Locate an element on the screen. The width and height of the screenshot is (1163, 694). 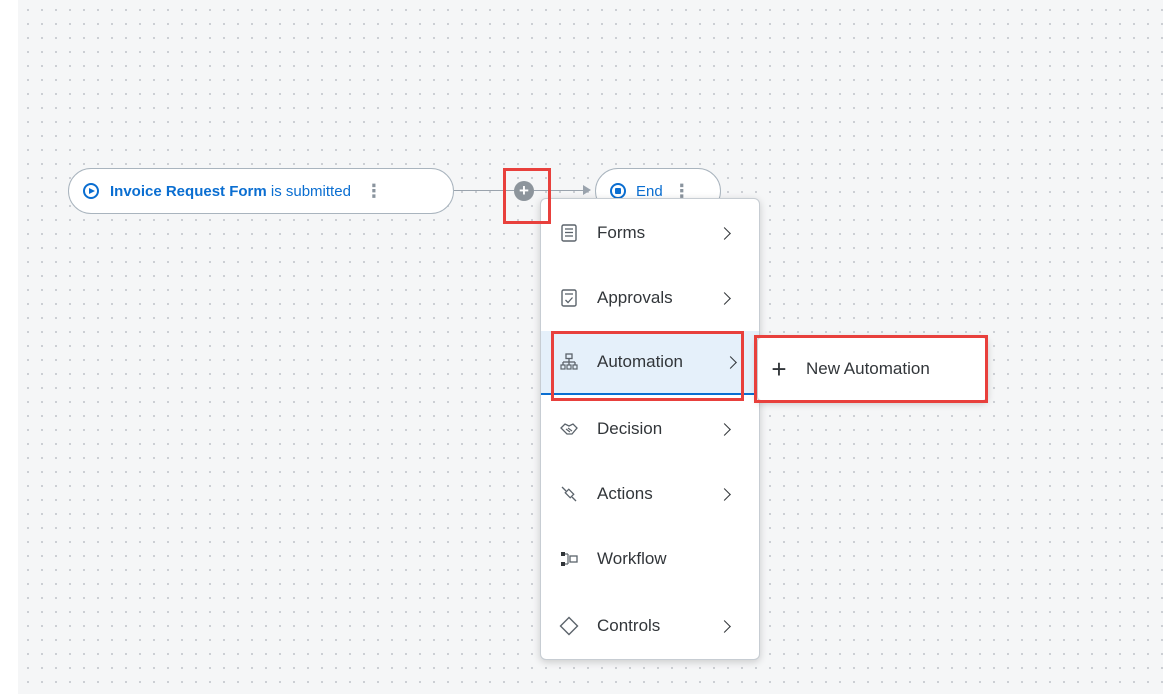
approval-icon is located at coordinates (569, 298).